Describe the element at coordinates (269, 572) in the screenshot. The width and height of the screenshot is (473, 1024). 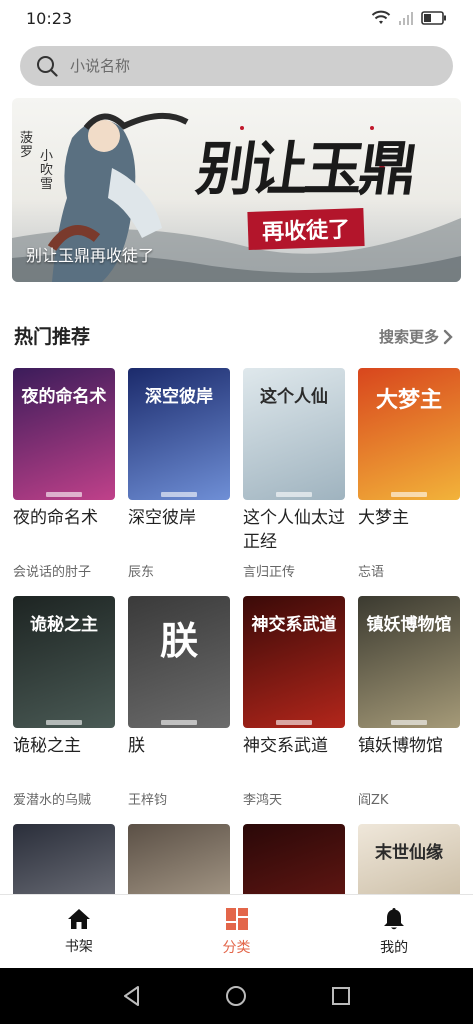
I see `book-author: 言归正传` at that location.